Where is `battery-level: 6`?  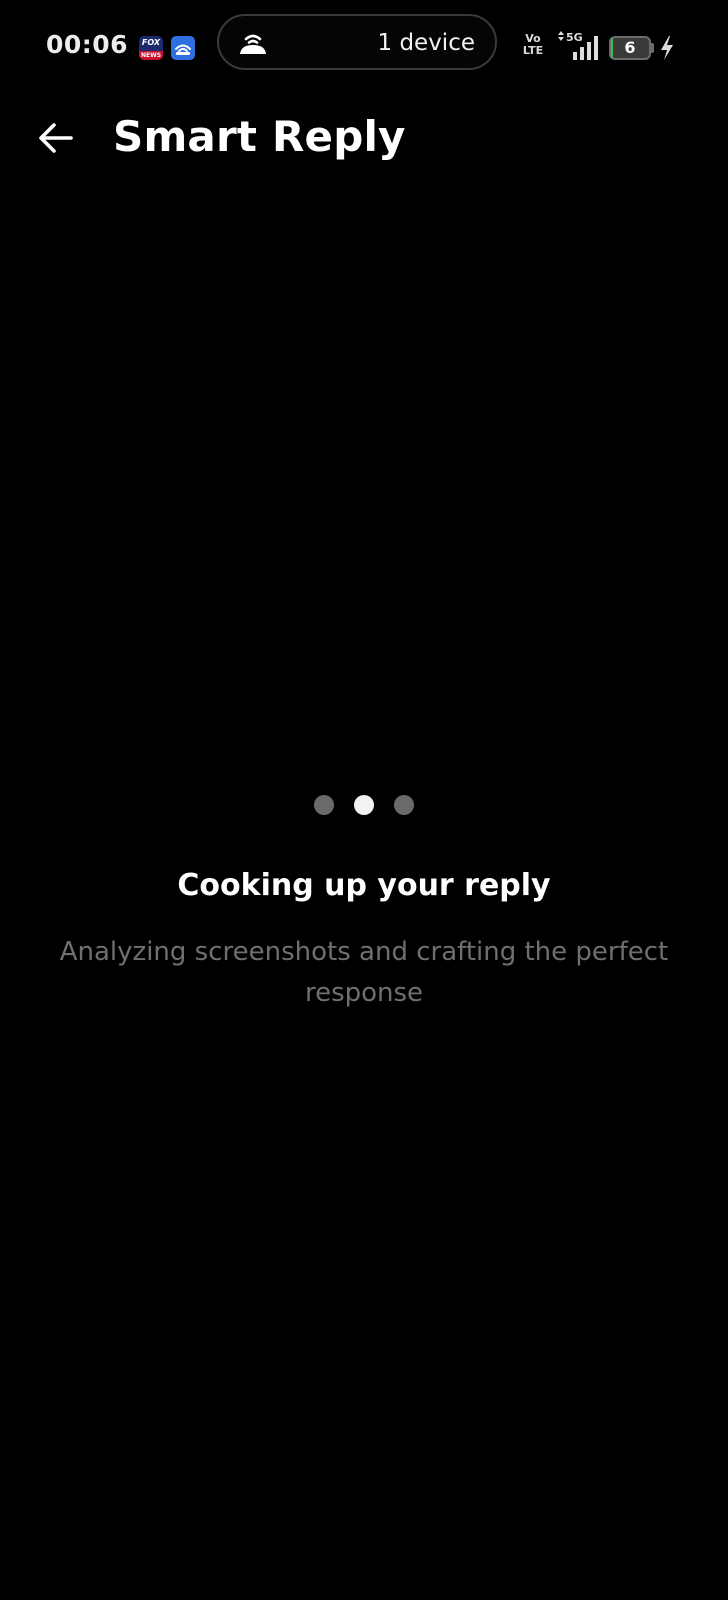 battery-level: 6 is located at coordinates (630, 47).